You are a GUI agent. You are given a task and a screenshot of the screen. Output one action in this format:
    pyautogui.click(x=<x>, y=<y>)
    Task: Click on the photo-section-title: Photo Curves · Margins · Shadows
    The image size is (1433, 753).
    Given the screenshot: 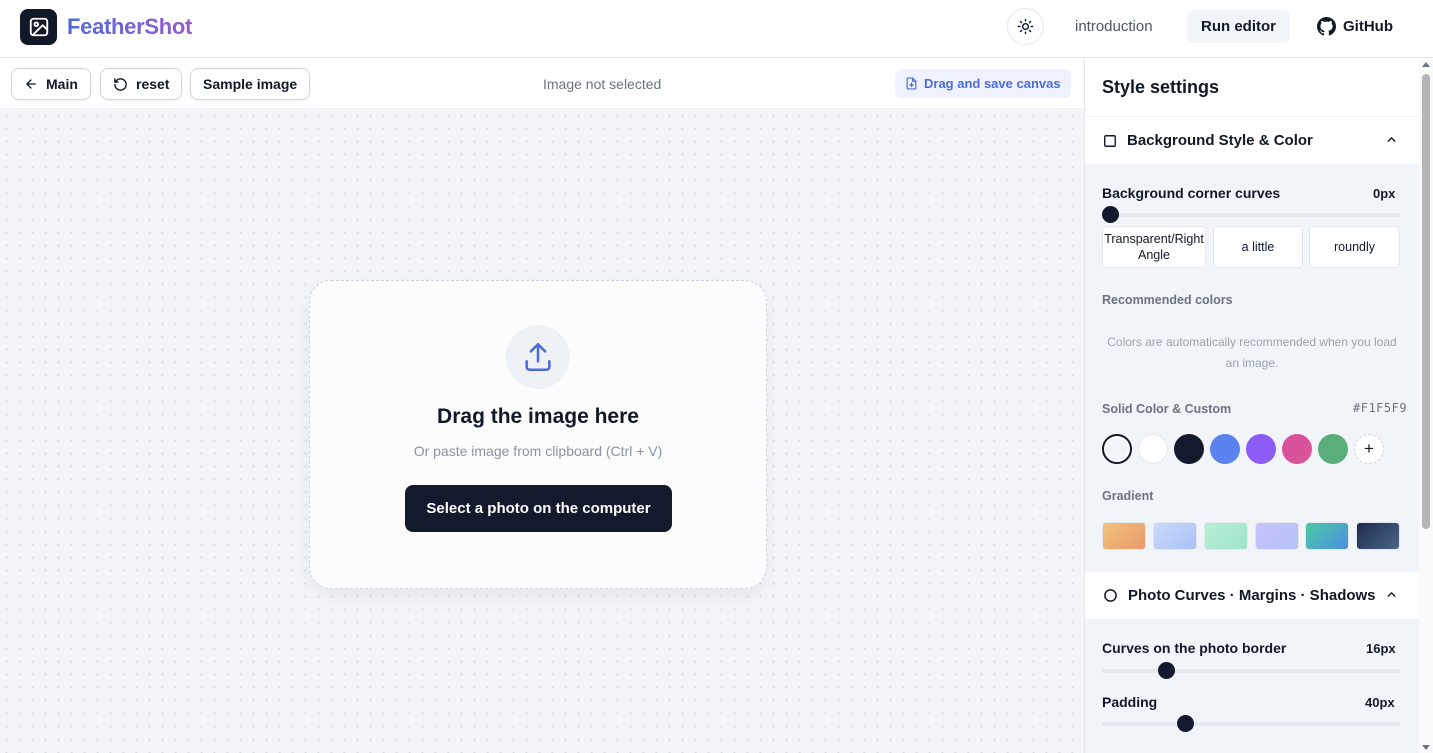 What is the action you would take?
    pyautogui.click(x=1252, y=595)
    